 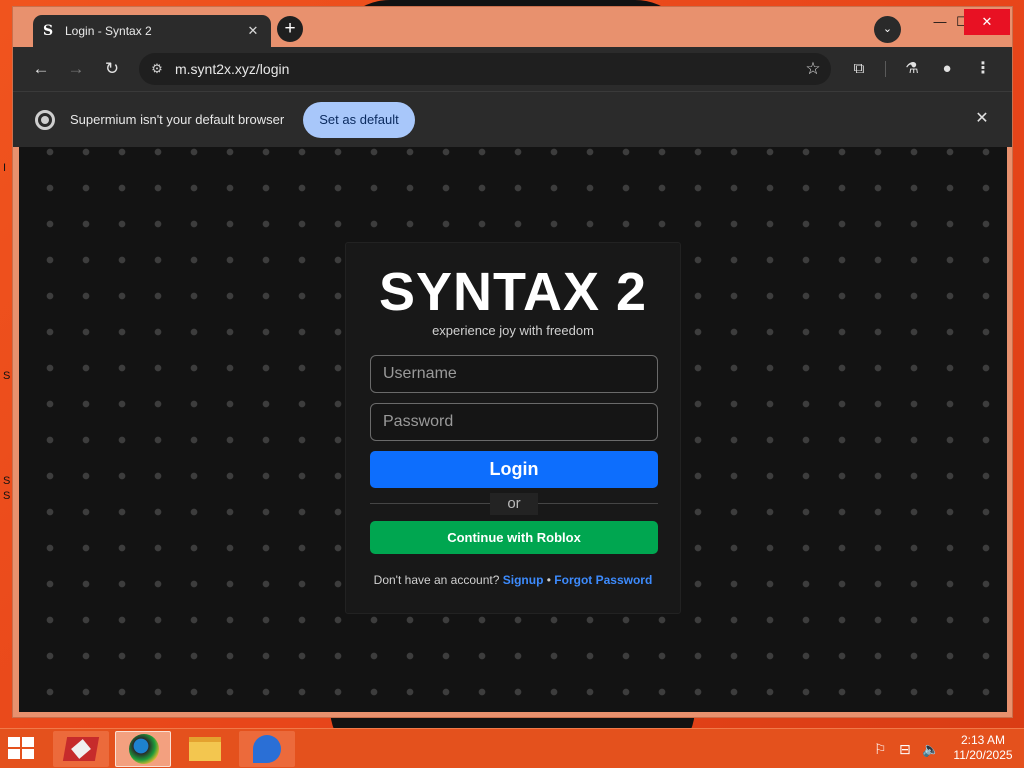 I want to click on url-text: m.synt2x.xyz/login, so click(x=485, y=69).